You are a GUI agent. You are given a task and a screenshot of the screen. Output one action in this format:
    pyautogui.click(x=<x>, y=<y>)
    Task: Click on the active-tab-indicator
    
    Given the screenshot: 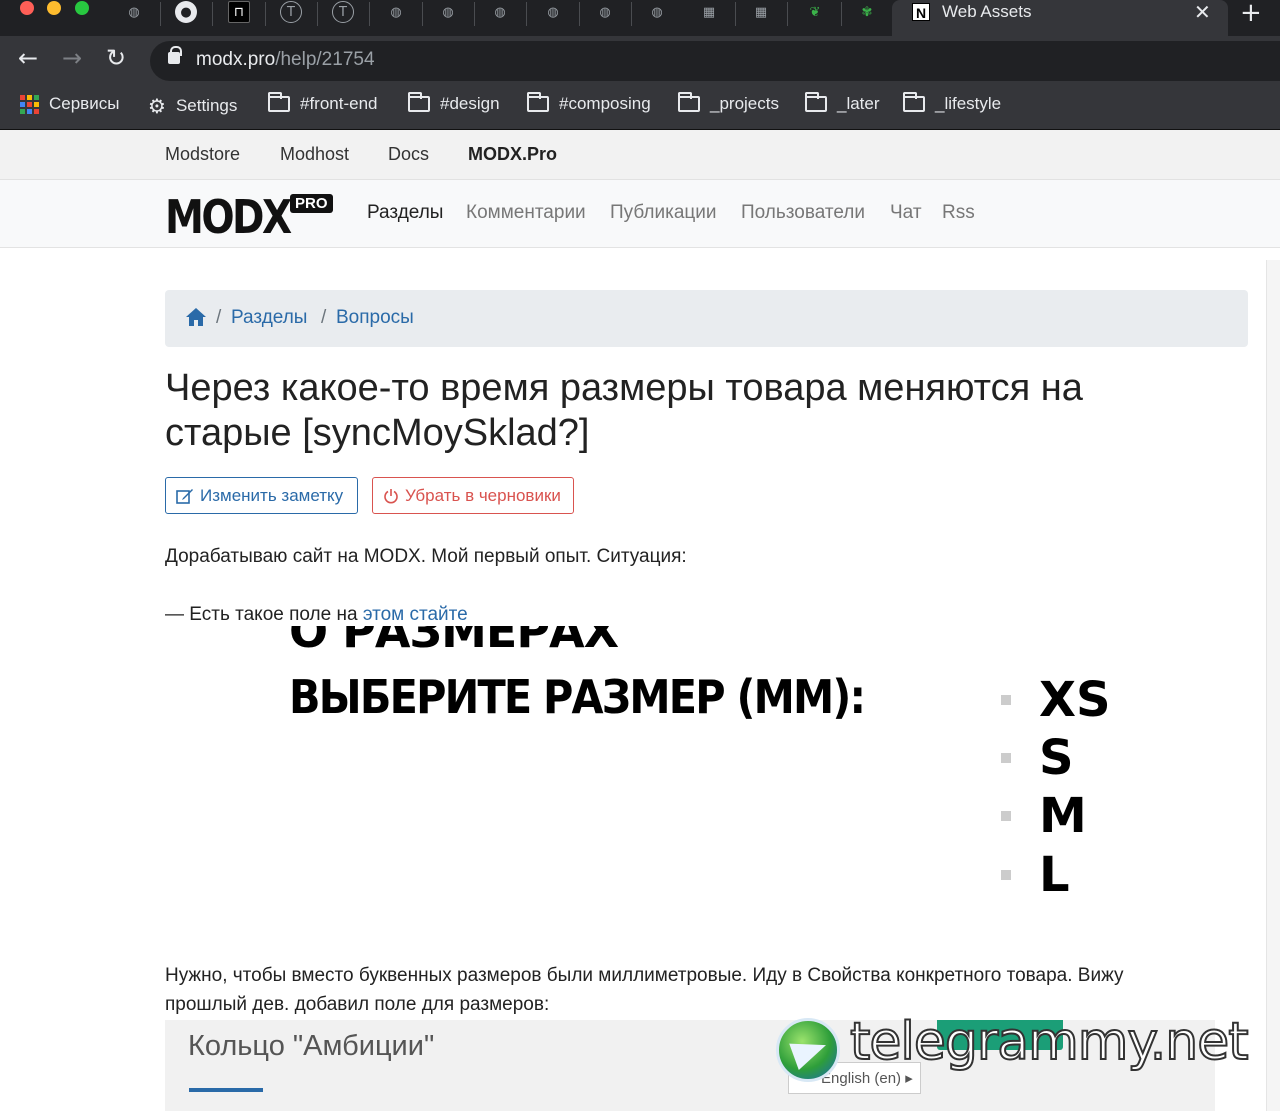 What is the action you would take?
    pyautogui.click(x=226, y=1090)
    